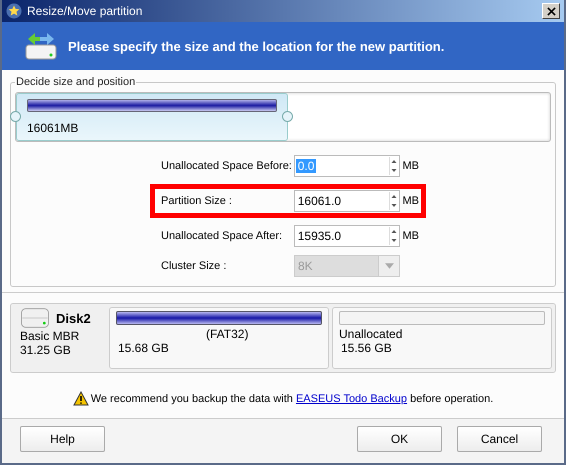 This screenshot has width=566, height=465. I want to click on field-label: Cluster Size :, so click(194, 266).